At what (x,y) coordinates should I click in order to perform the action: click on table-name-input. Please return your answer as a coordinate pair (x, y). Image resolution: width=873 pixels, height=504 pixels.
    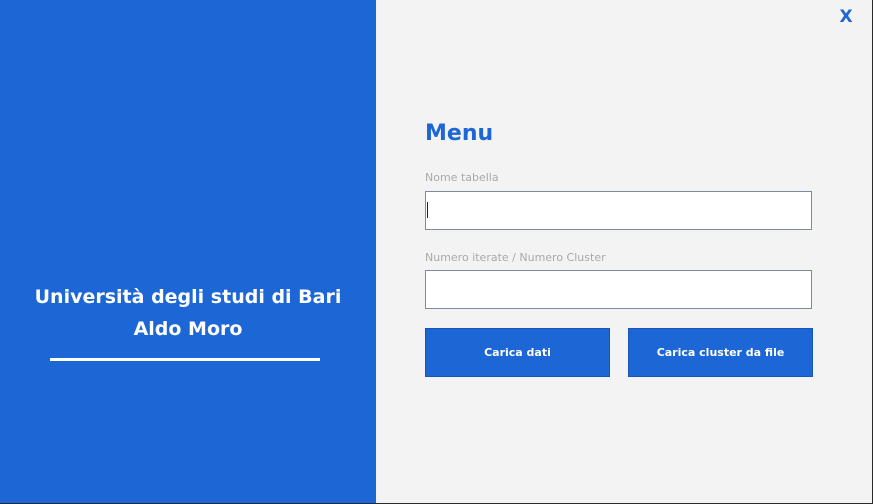
    Looking at the image, I should click on (618, 210).